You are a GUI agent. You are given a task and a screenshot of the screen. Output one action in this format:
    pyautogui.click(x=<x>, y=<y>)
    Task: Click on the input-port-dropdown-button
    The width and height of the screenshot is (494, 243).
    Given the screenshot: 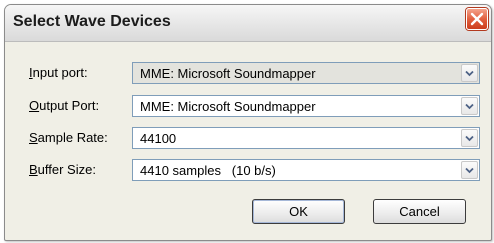 What is the action you would take?
    pyautogui.click(x=469, y=73)
    